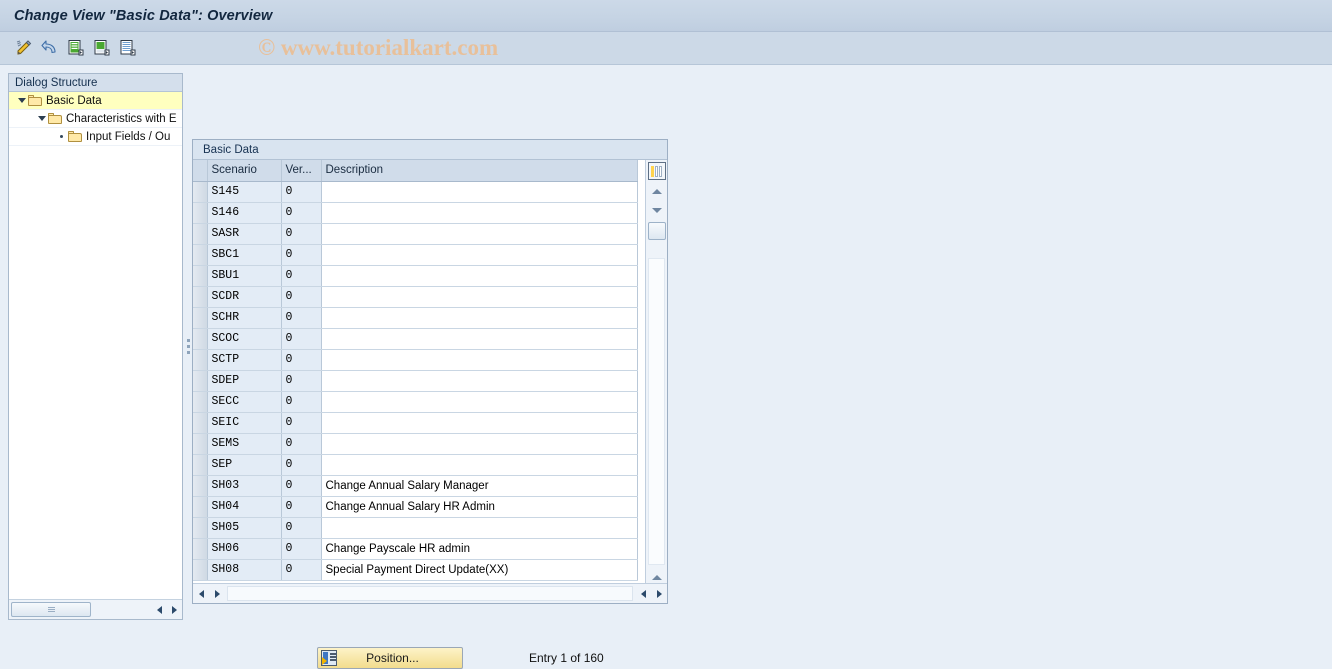 The image size is (1332, 669). Describe the element at coordinates (656, 231) in the screenshot. I see `vertical-scroll-thumb` at that location.